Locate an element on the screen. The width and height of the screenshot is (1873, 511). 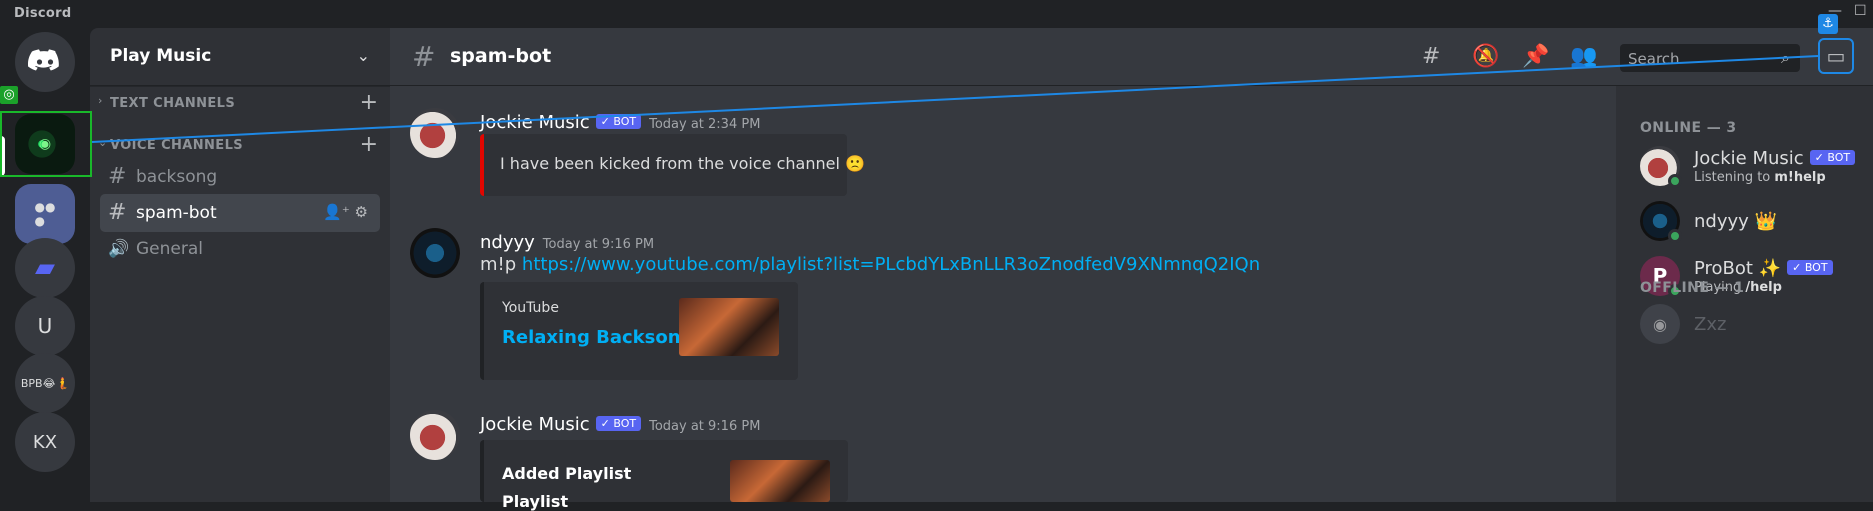
category-text-channels: › TEXT CHANNELS + is located at coordinates (240, 102).